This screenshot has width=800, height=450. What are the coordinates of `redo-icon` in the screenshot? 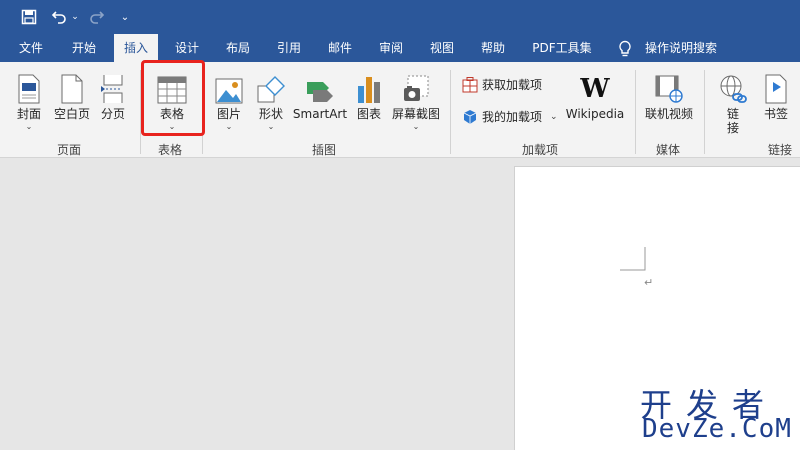 It's located at (97, 17).